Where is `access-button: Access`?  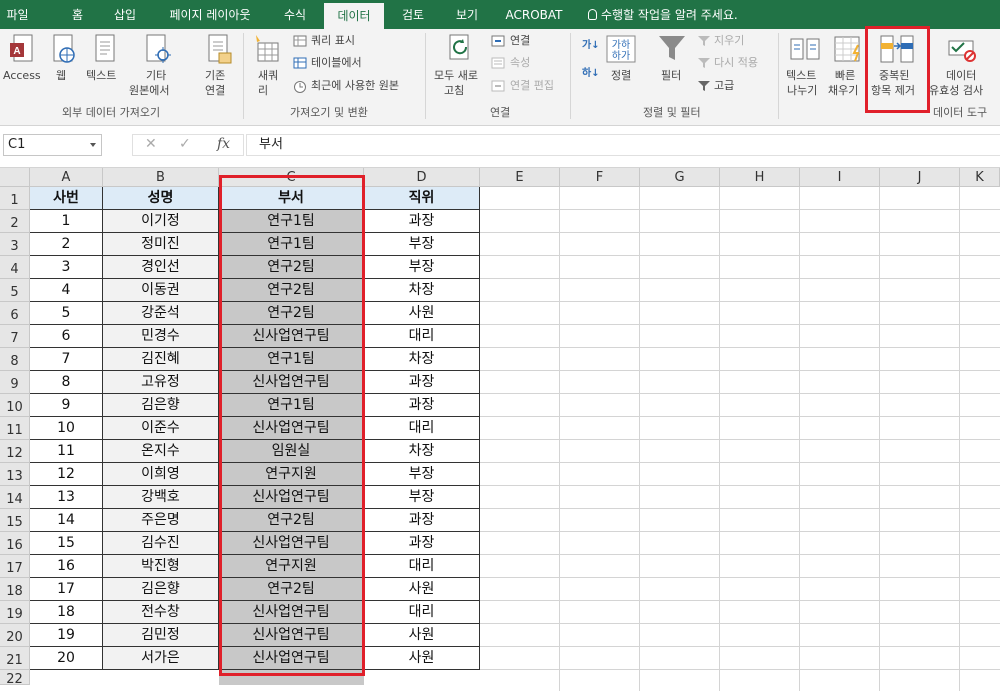 access-button: Access is located at coordinates (22, 76).